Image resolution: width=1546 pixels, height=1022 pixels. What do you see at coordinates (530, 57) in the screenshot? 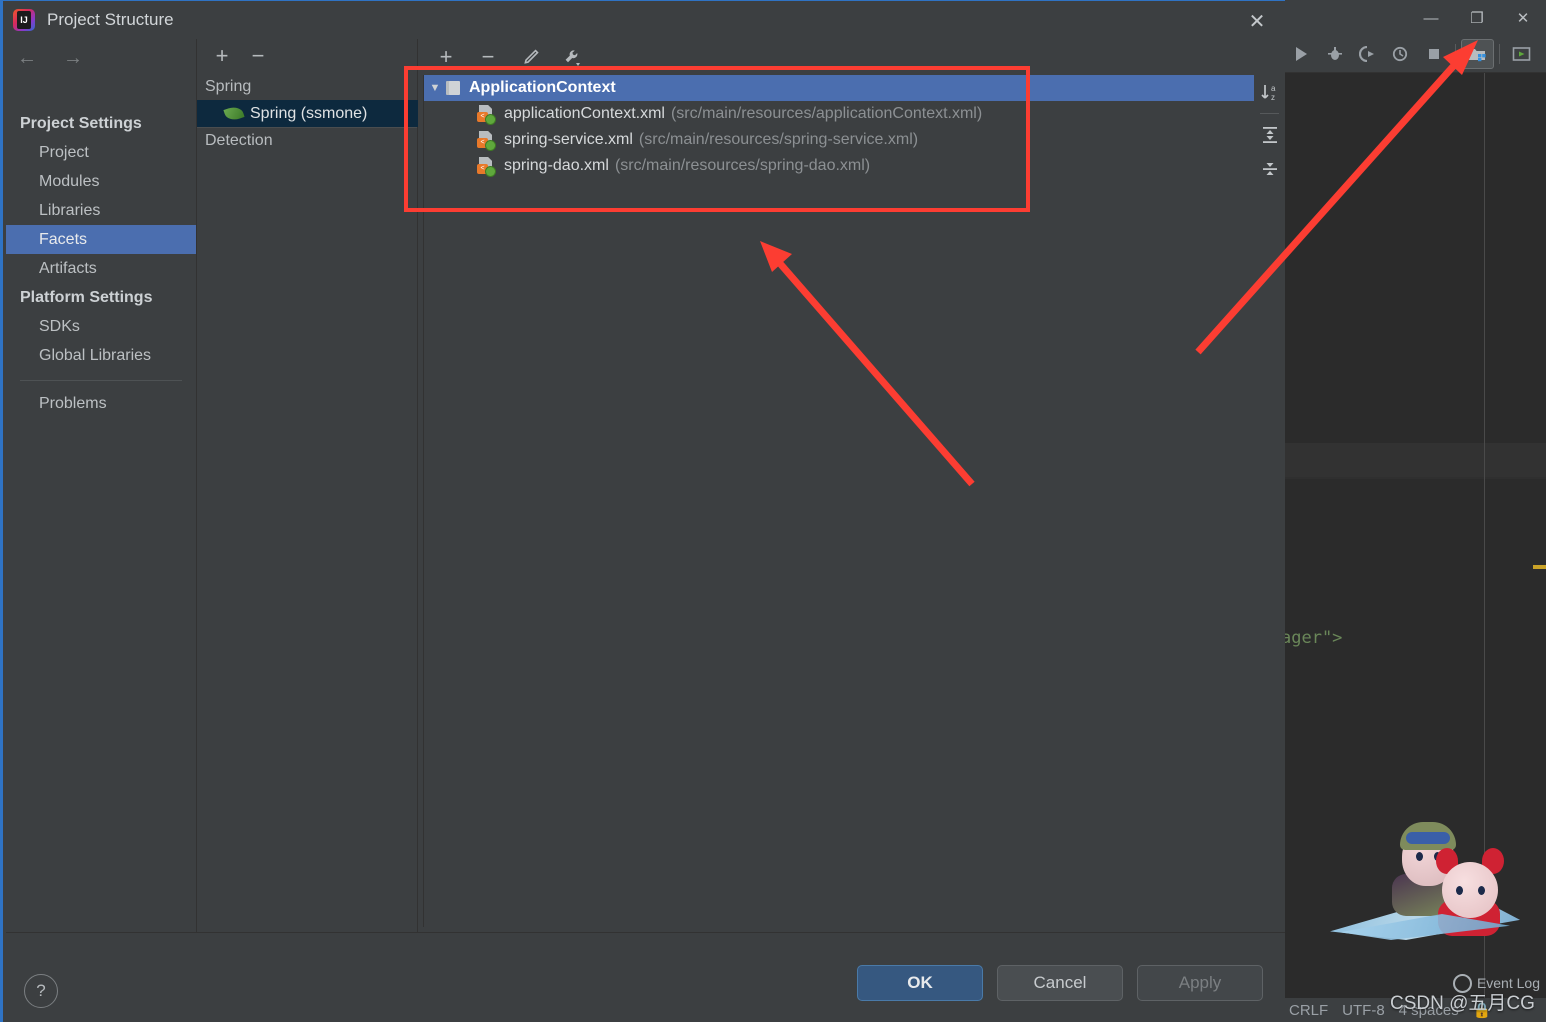
I see `pencil-icon` at bounding box center [530, 57].